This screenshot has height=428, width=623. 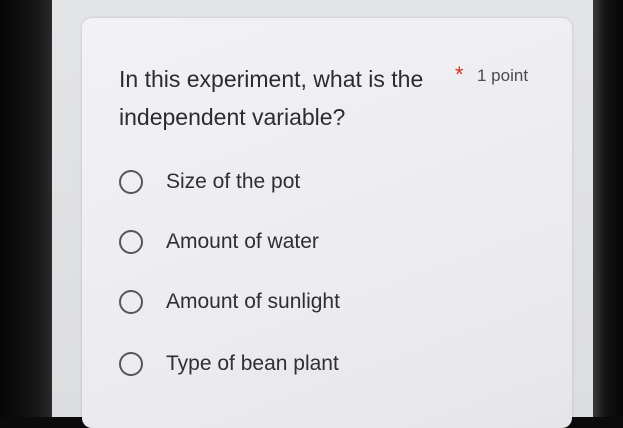 What do you see at coordinates (252, 363) in the screenshot?
I see `option-label: Type of bean plant` at bounding box center [252, 363].